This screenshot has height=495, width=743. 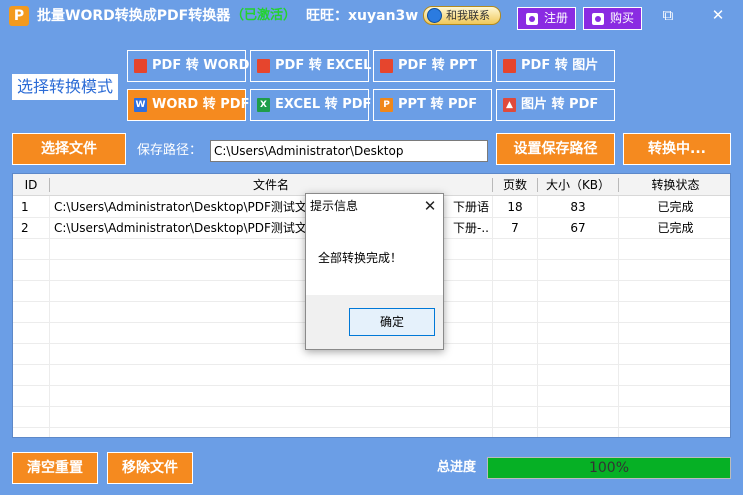 What do you see at coordinates (674, 185) in the screenshot?
I see `column-header-status: 转换状态` at bounding box center [674, 185].